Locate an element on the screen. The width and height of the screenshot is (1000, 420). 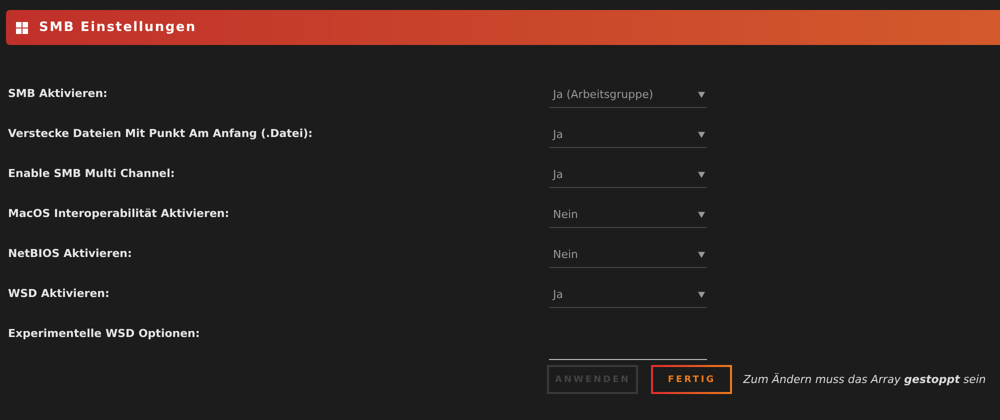
setting-label: Experimentelle WSD Optionen: is located at coordinates (104, 333).